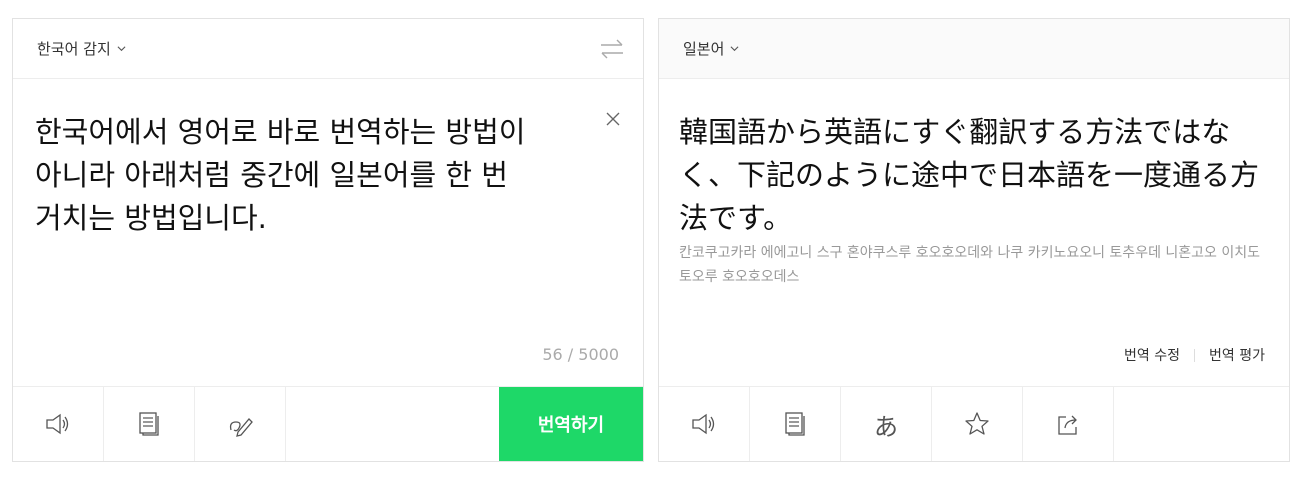 The height and width of the screenshot is (482, 1308). I want to click on edit-translation-link: 번역 수정, so click(1152, 355).